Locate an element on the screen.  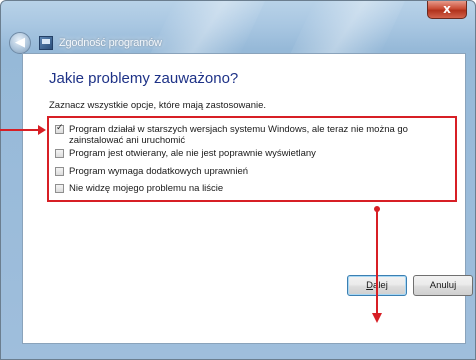
checkbox-checked is located at coordinates (59, 128).